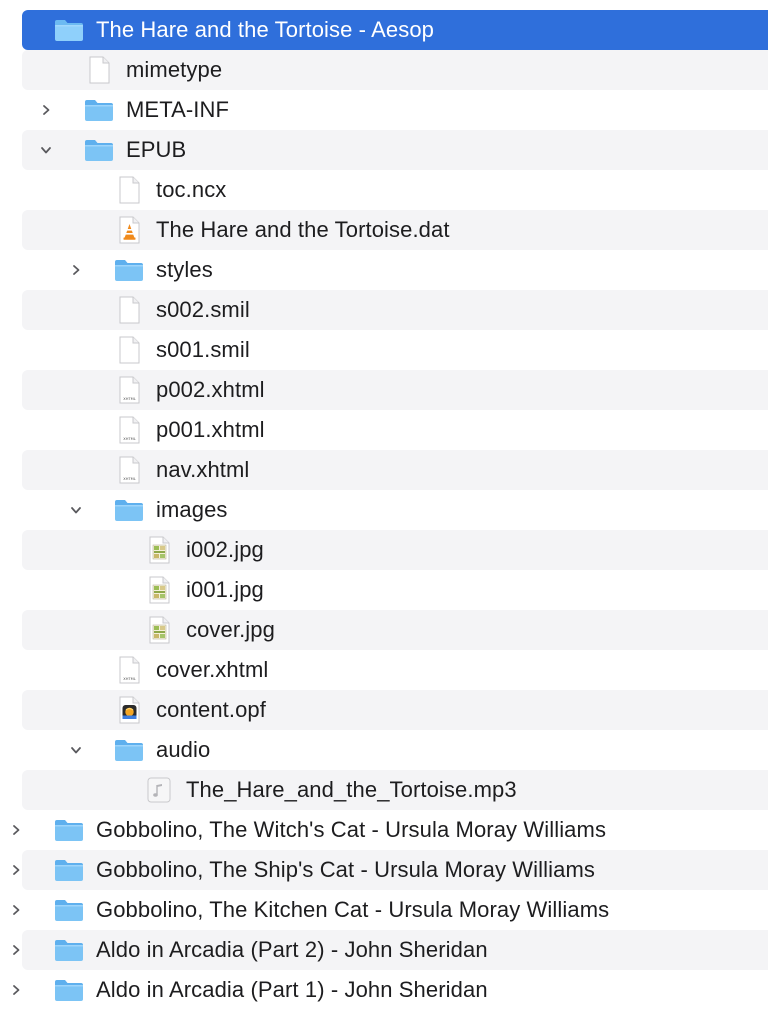 The height and width of the screenshot is (1014, 768). Describe the element at coordinates (303, 229) in the screenshot. I see `item-label: The Hare and the Tortoise.dat` at that location.